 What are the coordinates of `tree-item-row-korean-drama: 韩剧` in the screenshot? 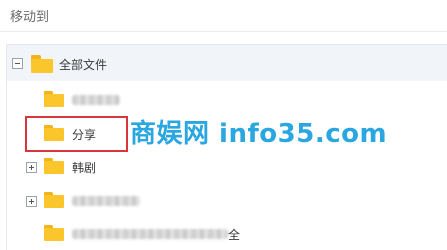 It's located at (124, 167).